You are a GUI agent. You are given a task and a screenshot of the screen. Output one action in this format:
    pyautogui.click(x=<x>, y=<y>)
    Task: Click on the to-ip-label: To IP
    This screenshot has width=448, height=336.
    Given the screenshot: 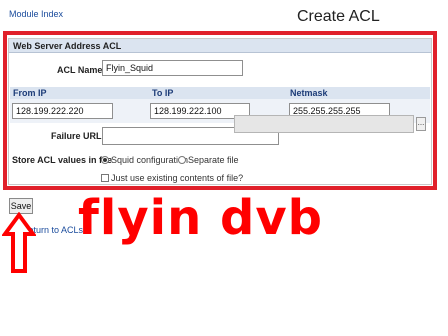 What is the action you would take?
    pyautogui.click(x=163, y=93)
    